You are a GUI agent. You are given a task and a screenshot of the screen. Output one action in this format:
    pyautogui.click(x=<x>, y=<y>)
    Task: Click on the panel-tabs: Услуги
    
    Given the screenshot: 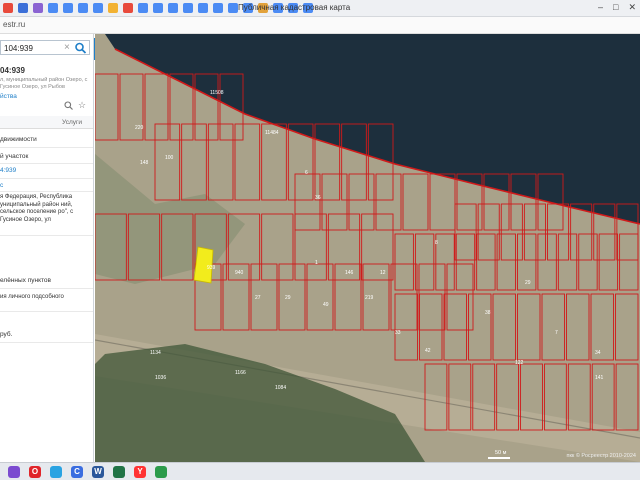 What is the action you would take?
    pyautogui.click(x=46, y=122)
    